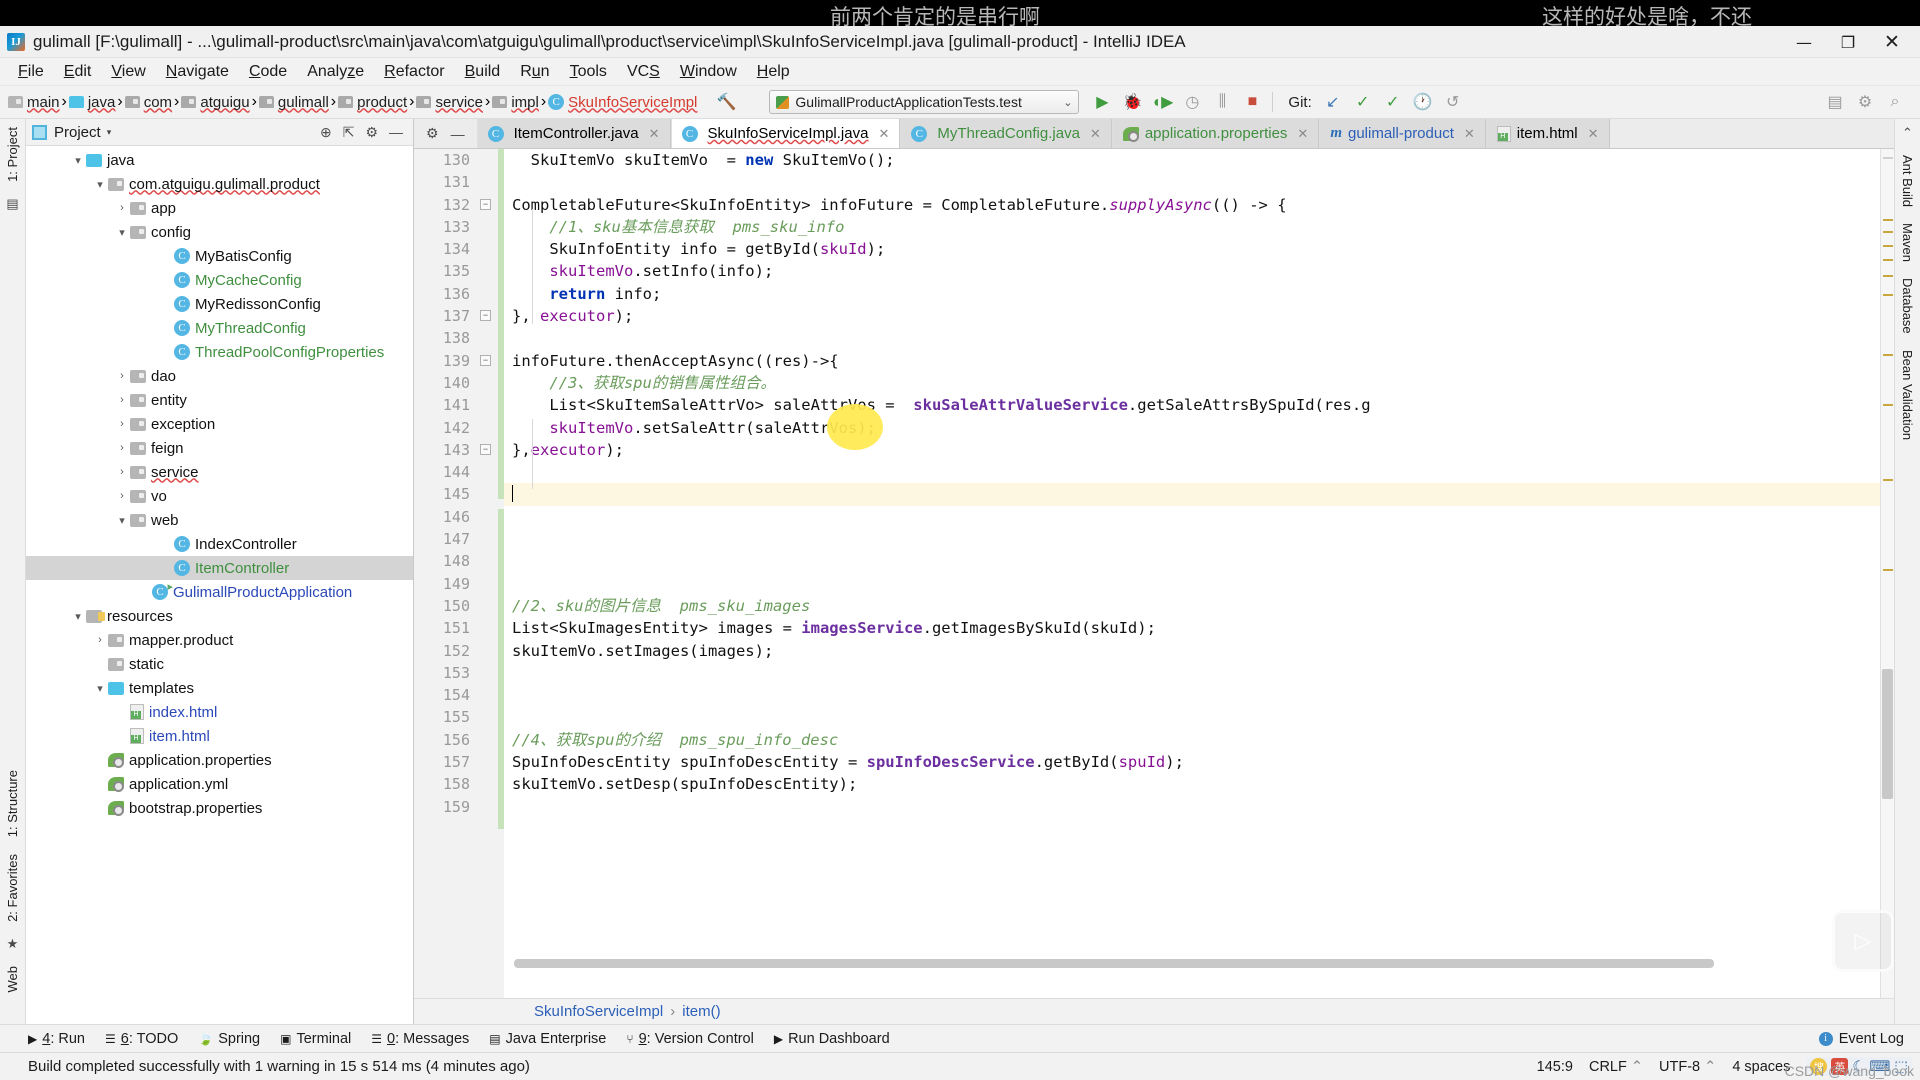 The height and width of the screenshot is (1080, 1920). I want to click on attach-process-icon: ⫼, so click(1222, 102).